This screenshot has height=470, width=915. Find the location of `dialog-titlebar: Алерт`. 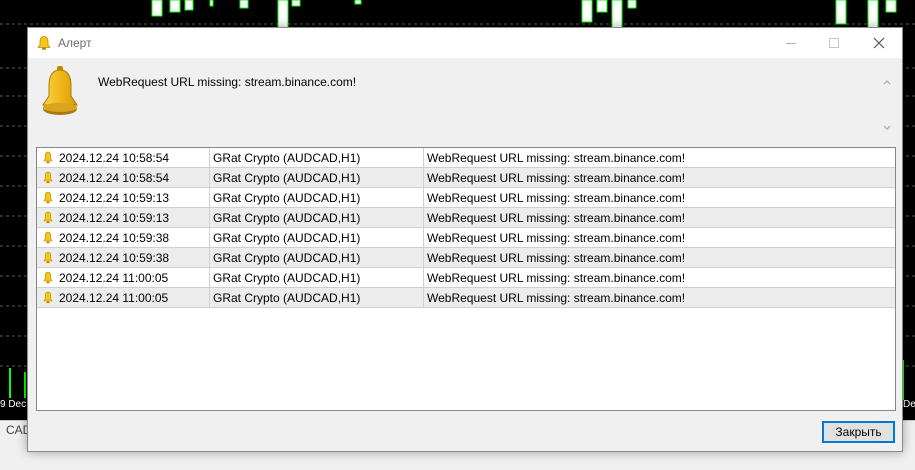

dialog-titlebar: Алерт is located at coordinates (465, 43).